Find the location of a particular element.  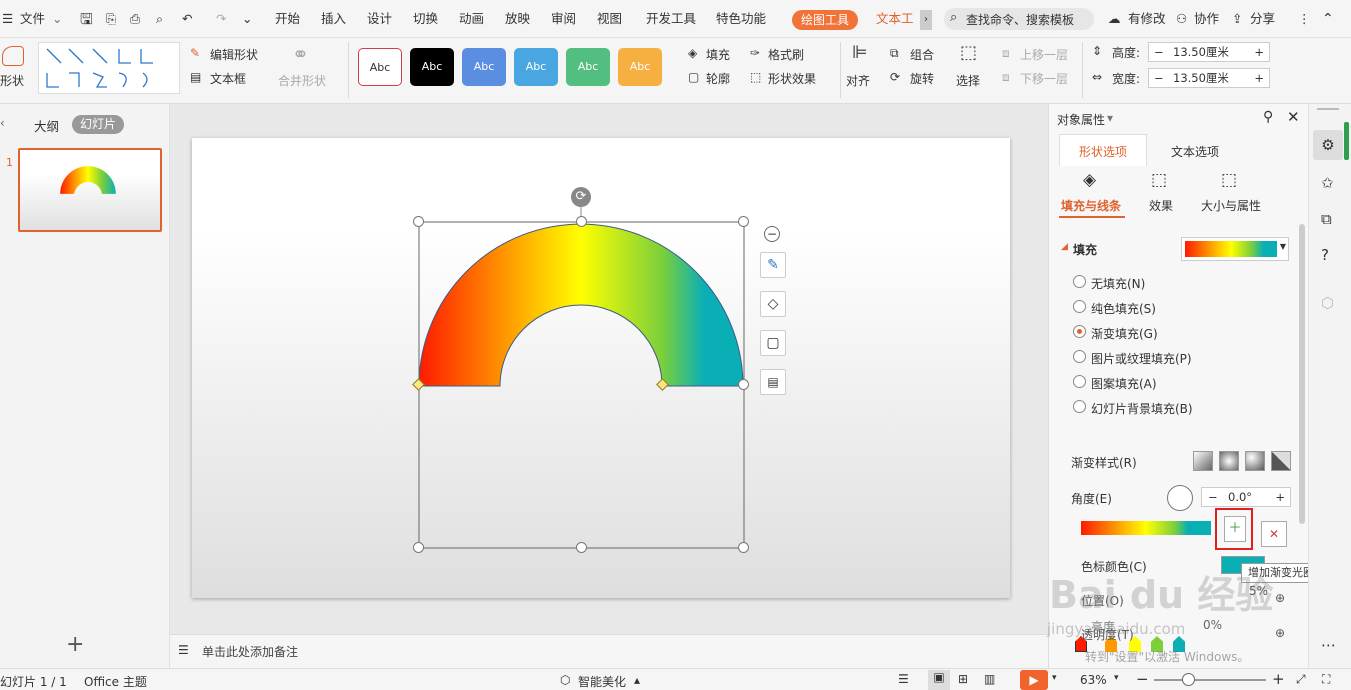

add-gradient-stop-icon: ＋ is located at coordinates (1235, 529).